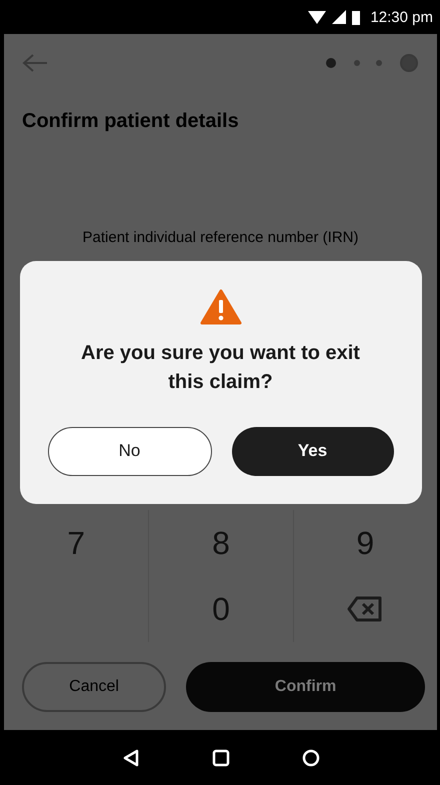 The height and width of the screenshot is (785, 440). I want to click on no-button: No, so click(130, 451).